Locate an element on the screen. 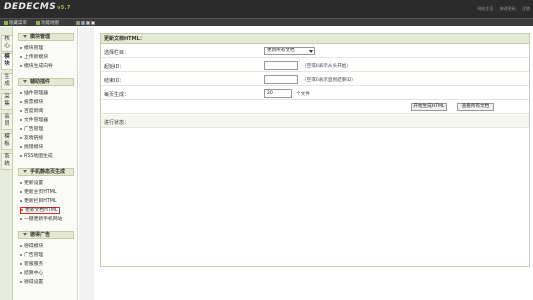 The width and height of the screenshot is (533, 300). menu-item-dede-module: 德得模块 is located at coordinates (31, 246).